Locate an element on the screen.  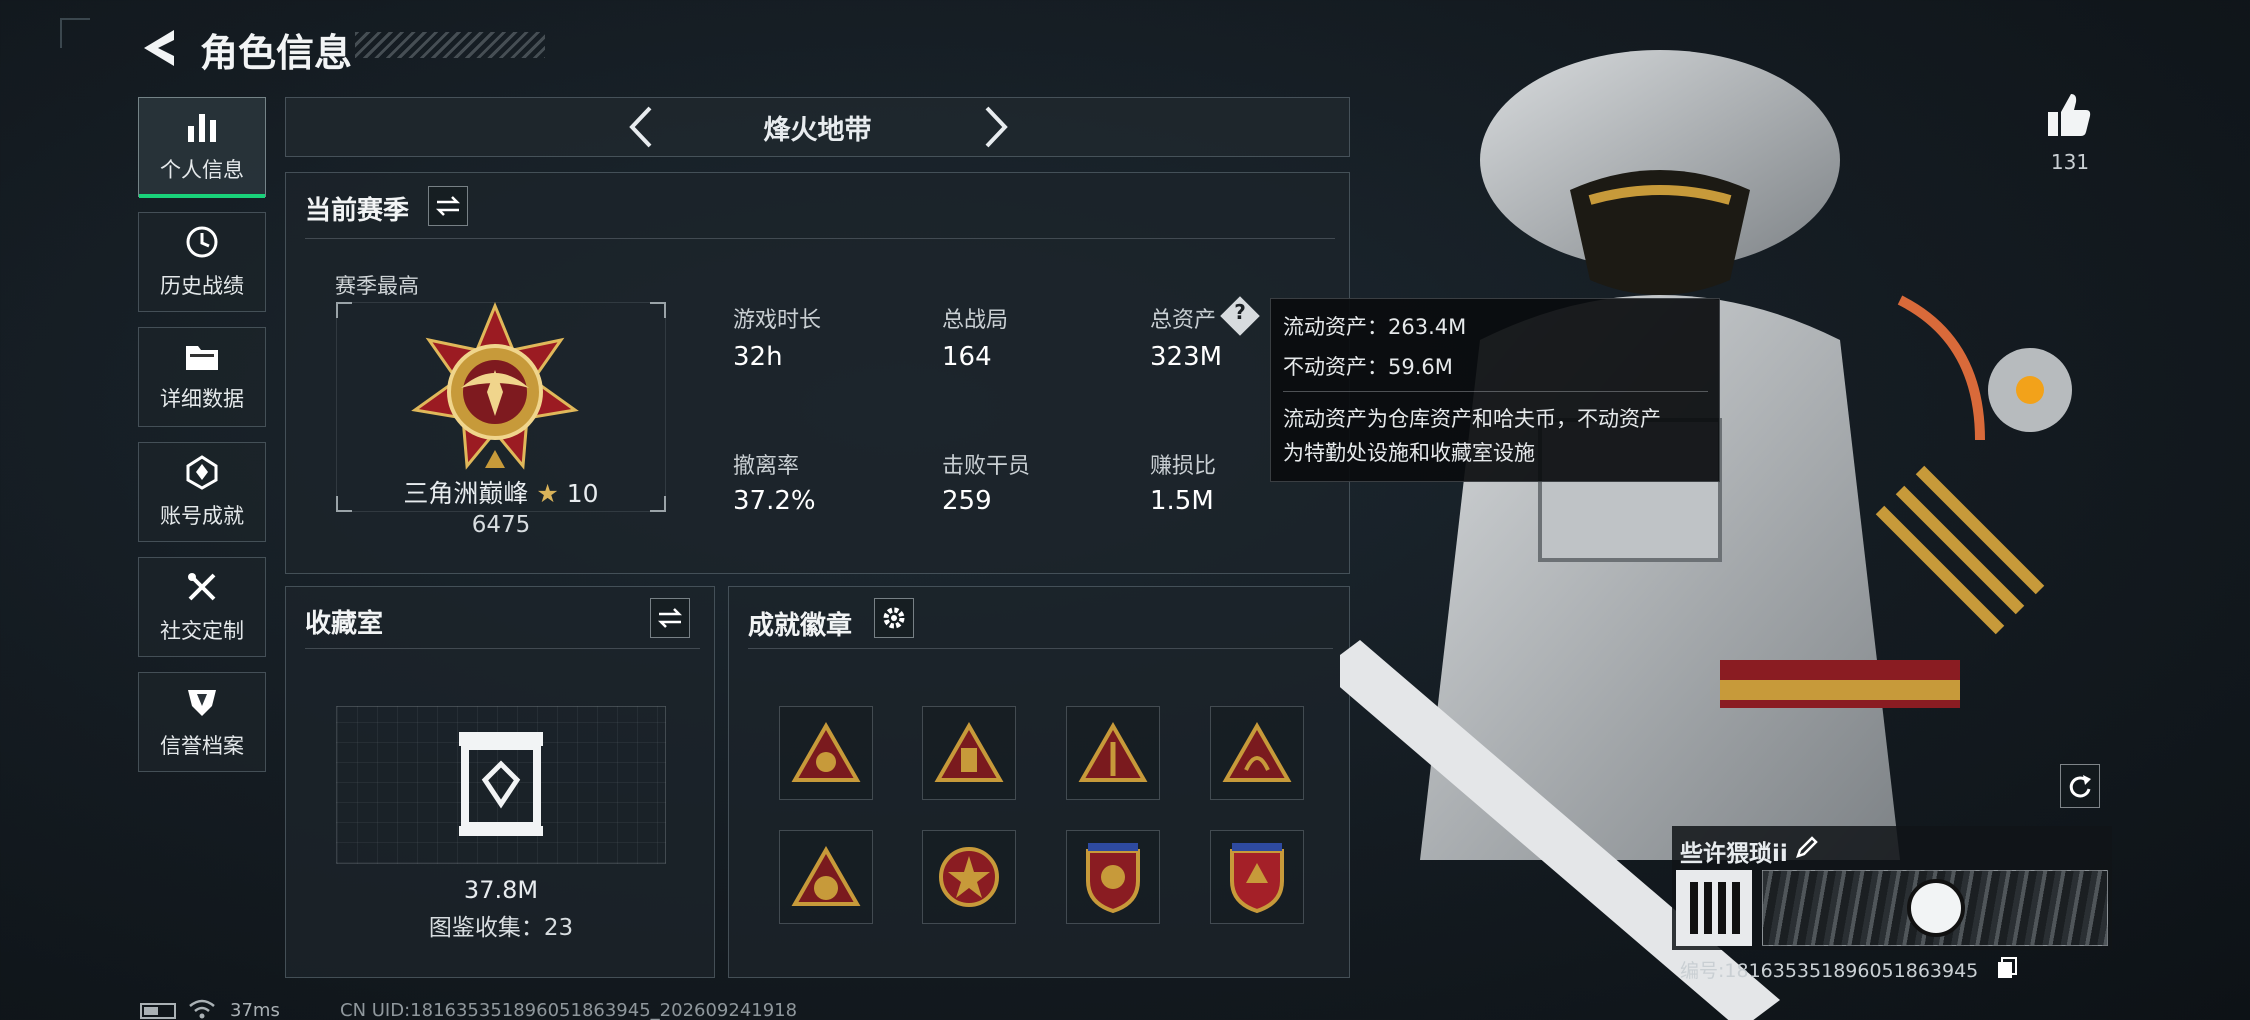
pencil-icon is located at coordinates (1807, 847).